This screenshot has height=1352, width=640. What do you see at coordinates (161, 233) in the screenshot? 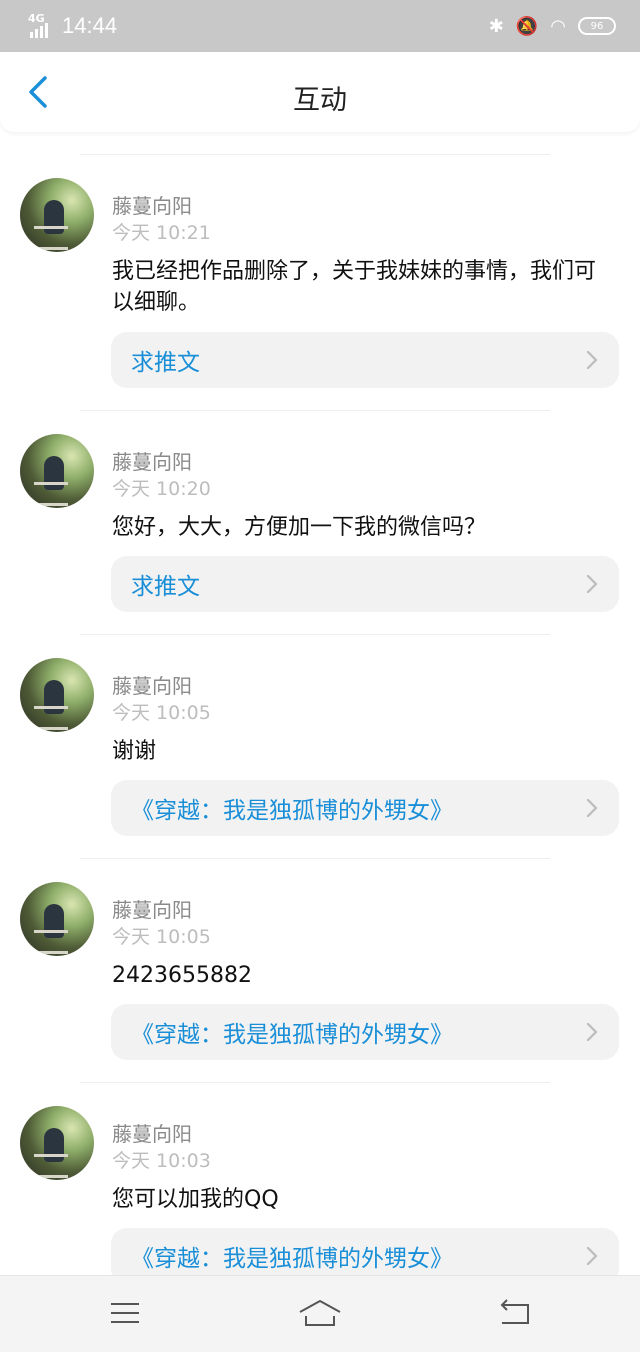
I see `message-time: 今天 10:21` at bounding box center [161, 233].